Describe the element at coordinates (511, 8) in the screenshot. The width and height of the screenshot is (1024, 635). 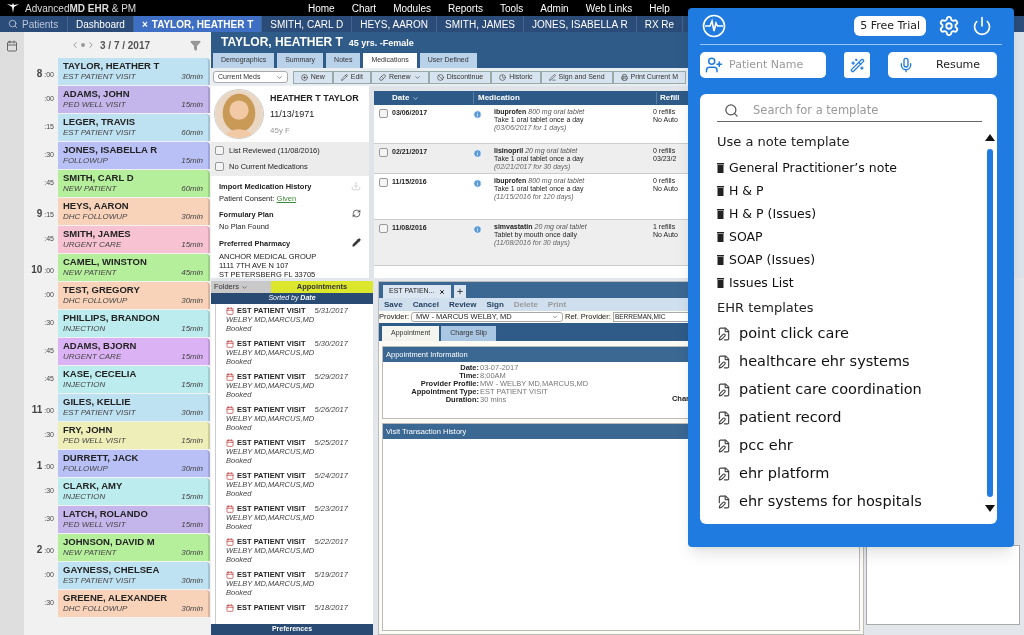
I see `menu-item: Tools` at that location.